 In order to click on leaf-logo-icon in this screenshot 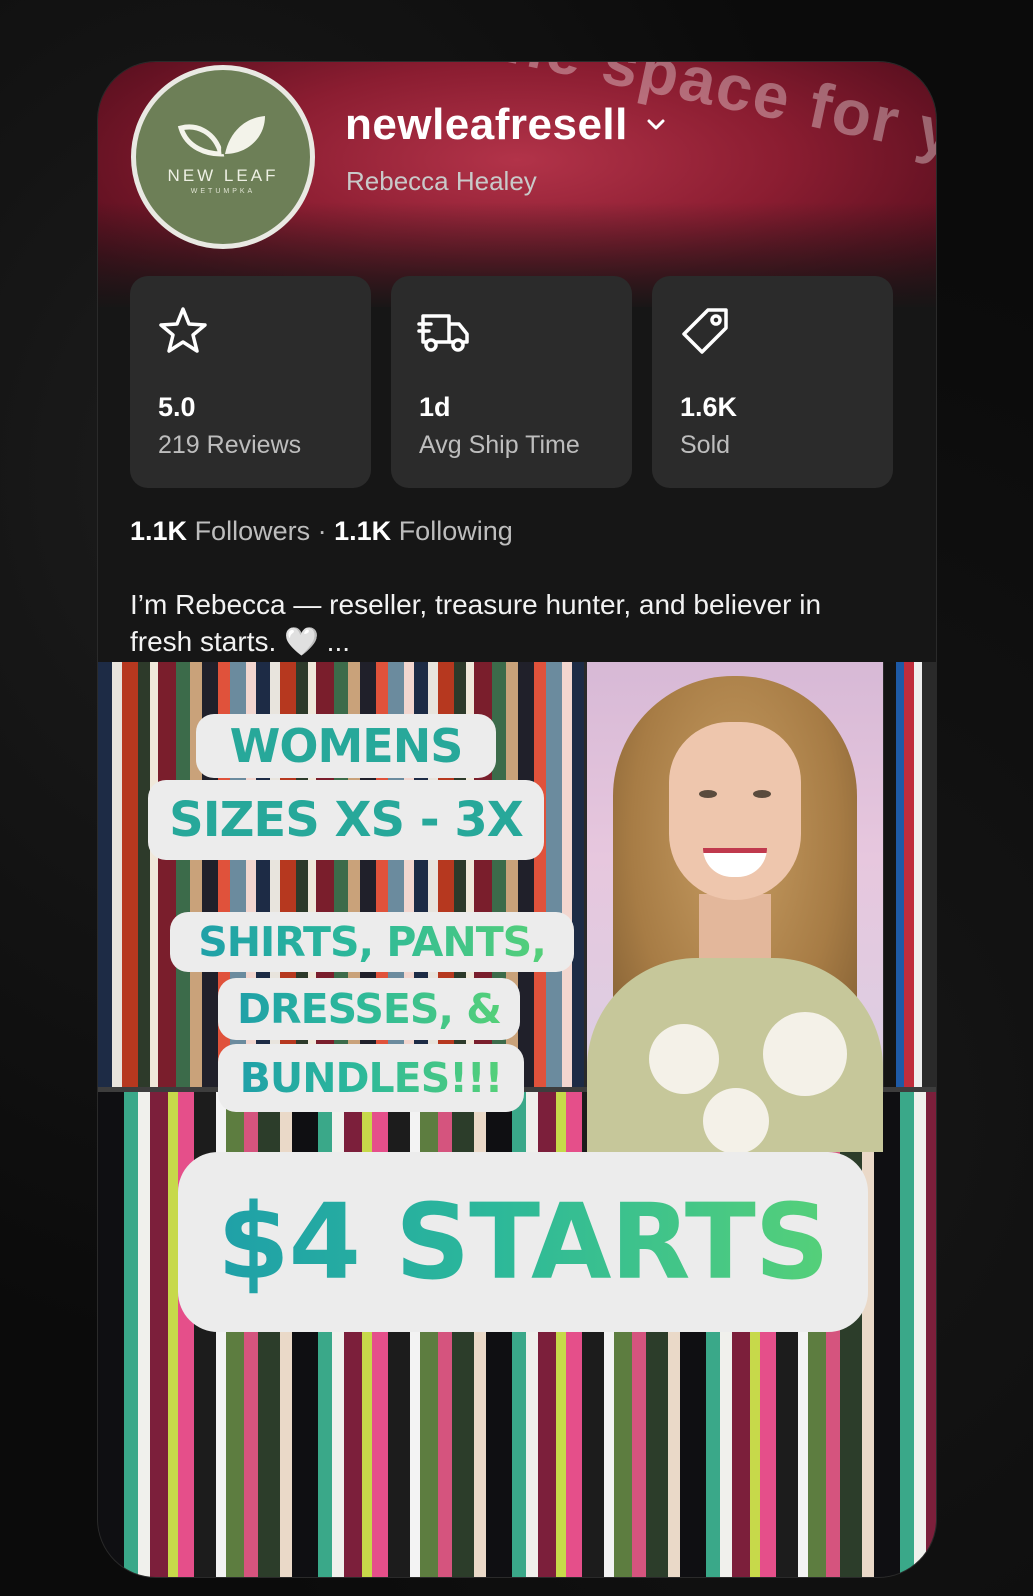, I will do `click(221, 136)`.